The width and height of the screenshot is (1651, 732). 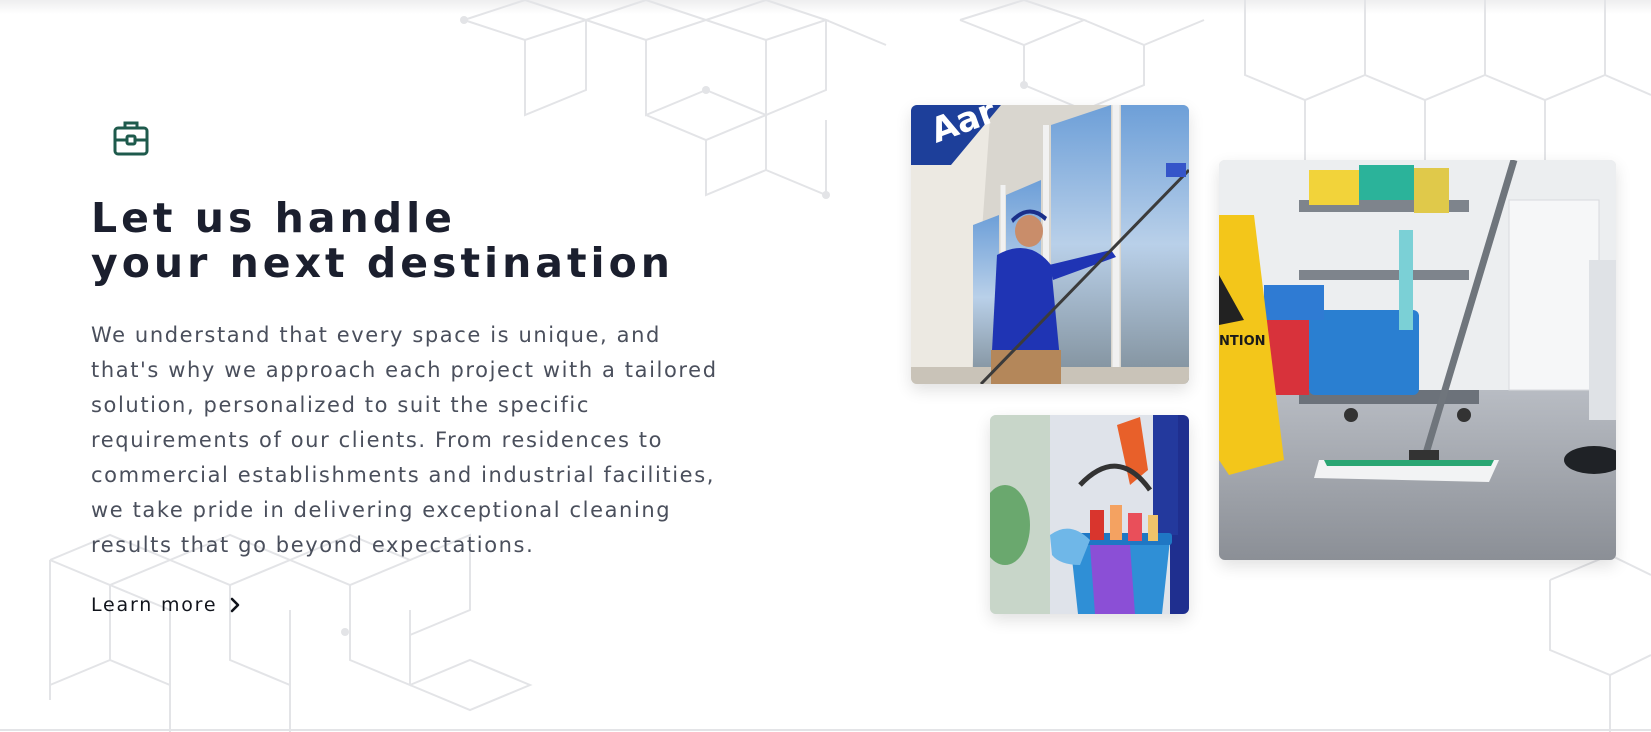 I want to click on heading-line-2: your next destination, so click(x=382, y=263).